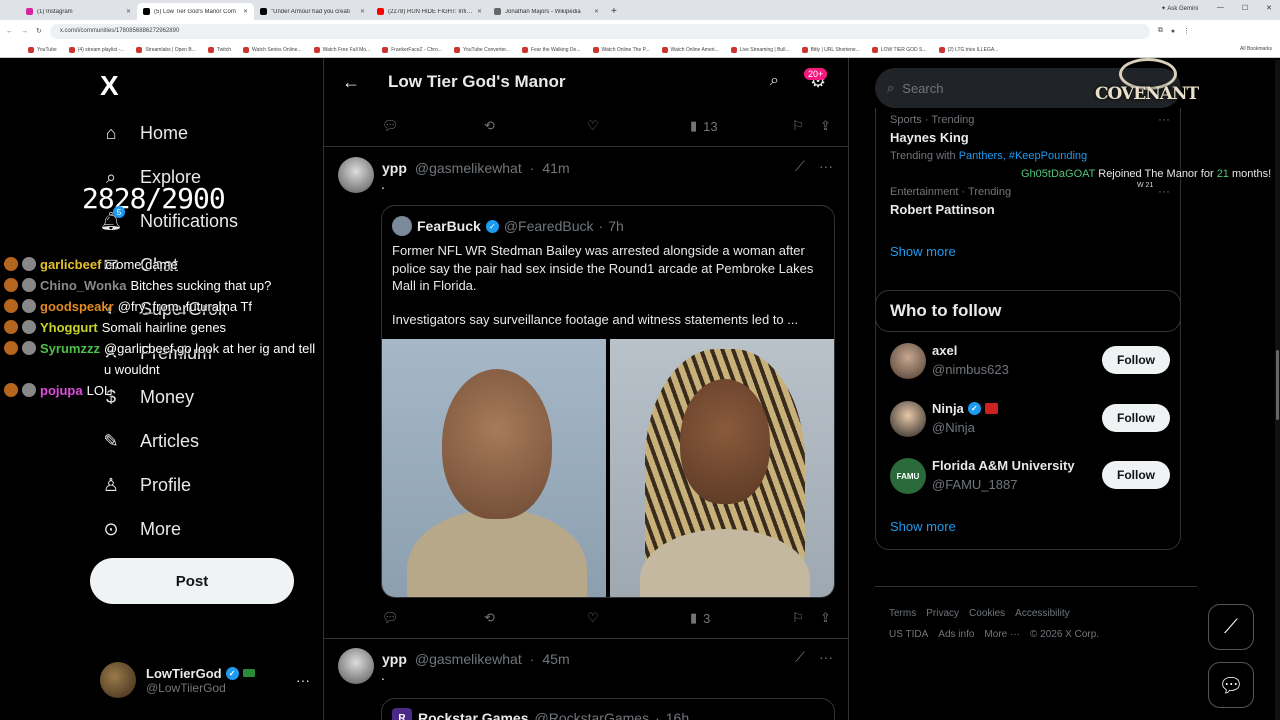 The width and height of the screenshot is (1280, 720). What do you see at coordinates (704, 126) in the screenshot?
I see `views-button: ▮ 13` at bounding box center [704, 126].